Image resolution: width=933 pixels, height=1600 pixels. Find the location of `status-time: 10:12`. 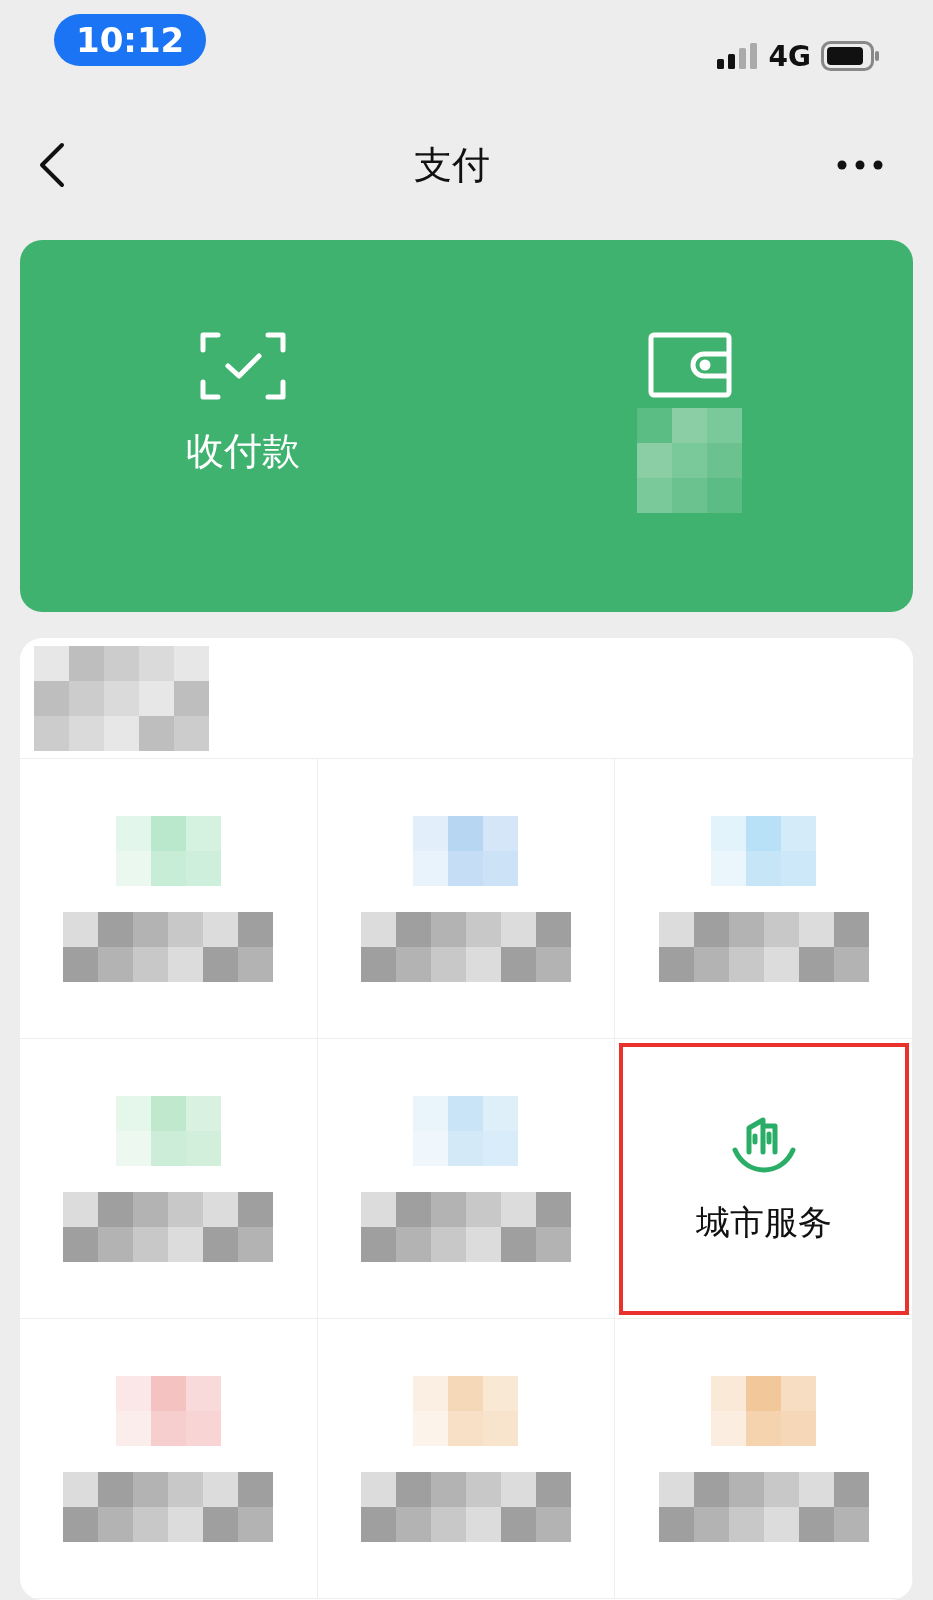

status-time: 10:12 is located at coordinates (130, 40).